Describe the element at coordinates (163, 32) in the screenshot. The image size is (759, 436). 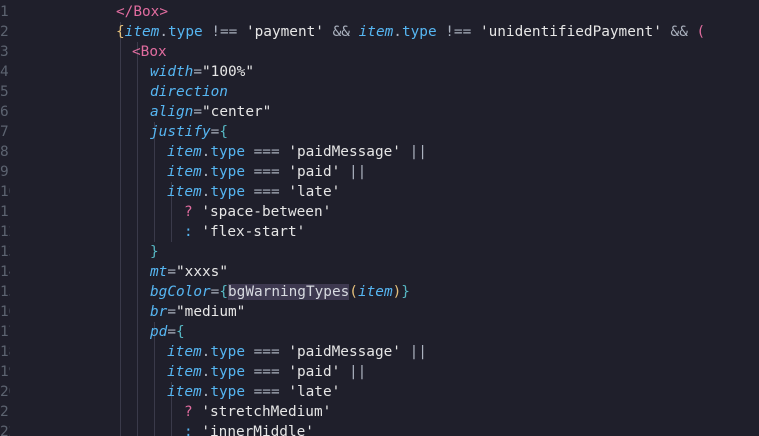
I see `code-token: .` at that location.